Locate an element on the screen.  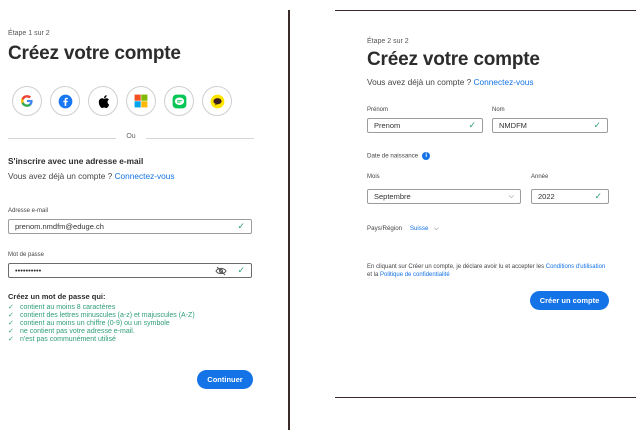
password-value: •••••••••• is located at coordinates (28, 270).